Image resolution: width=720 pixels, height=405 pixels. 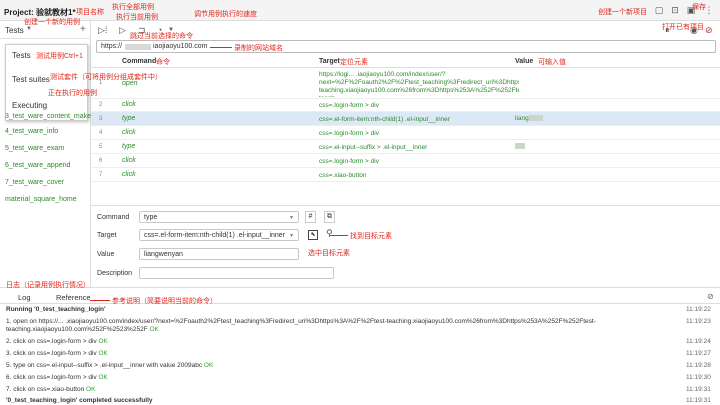 I want to click on row-number: 2, so click(x=101, y=105).